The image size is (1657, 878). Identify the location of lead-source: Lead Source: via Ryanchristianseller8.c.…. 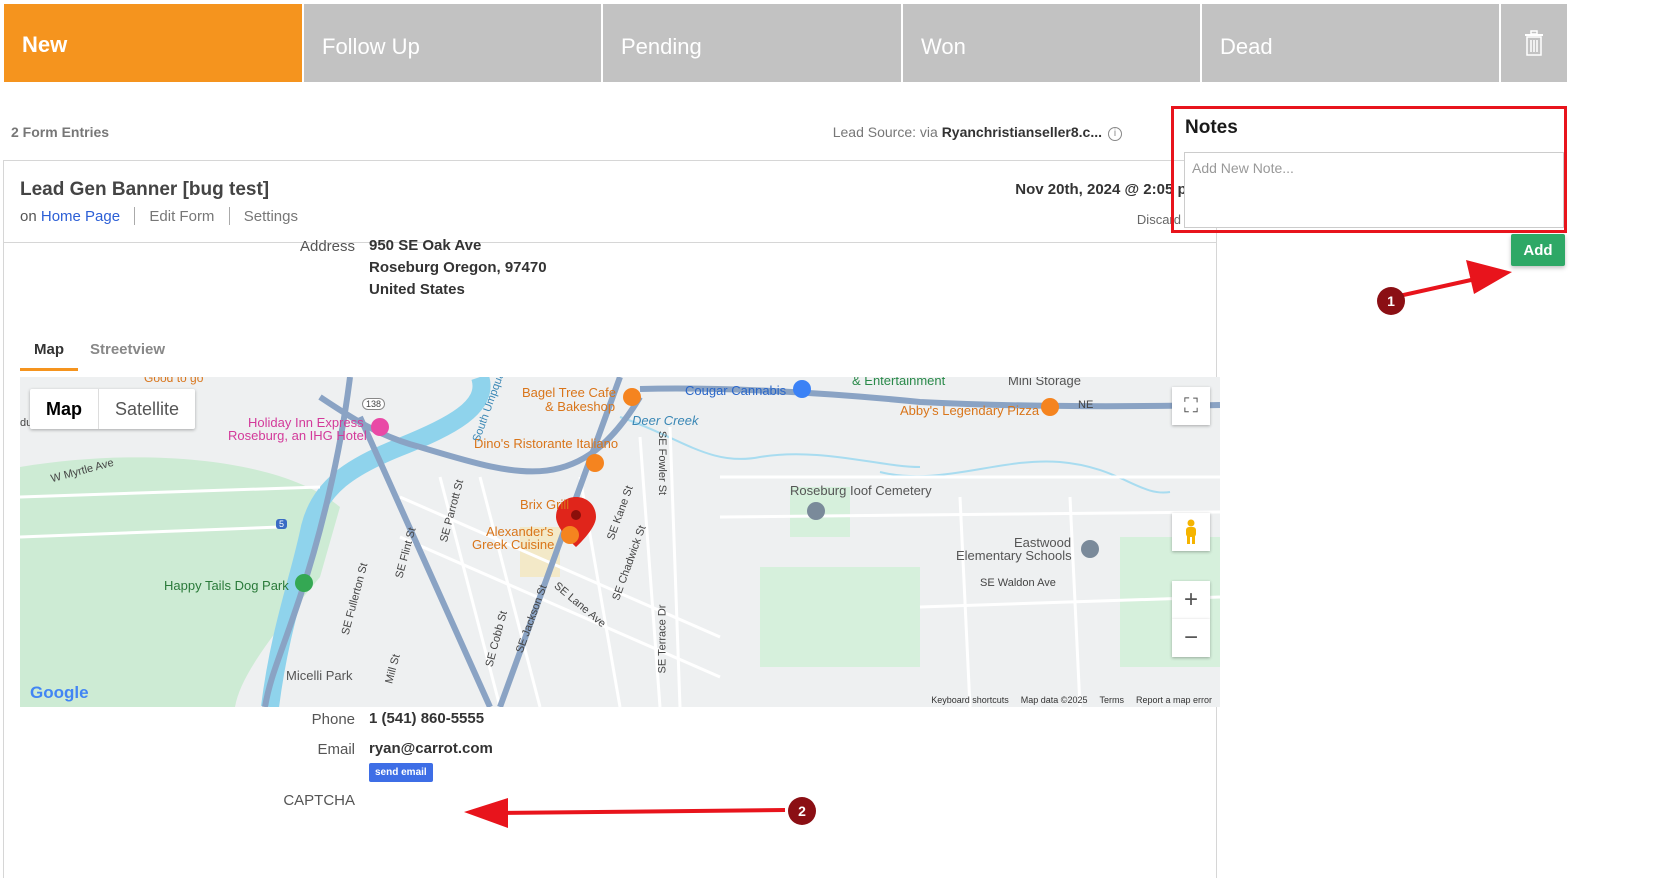
(977, 132).